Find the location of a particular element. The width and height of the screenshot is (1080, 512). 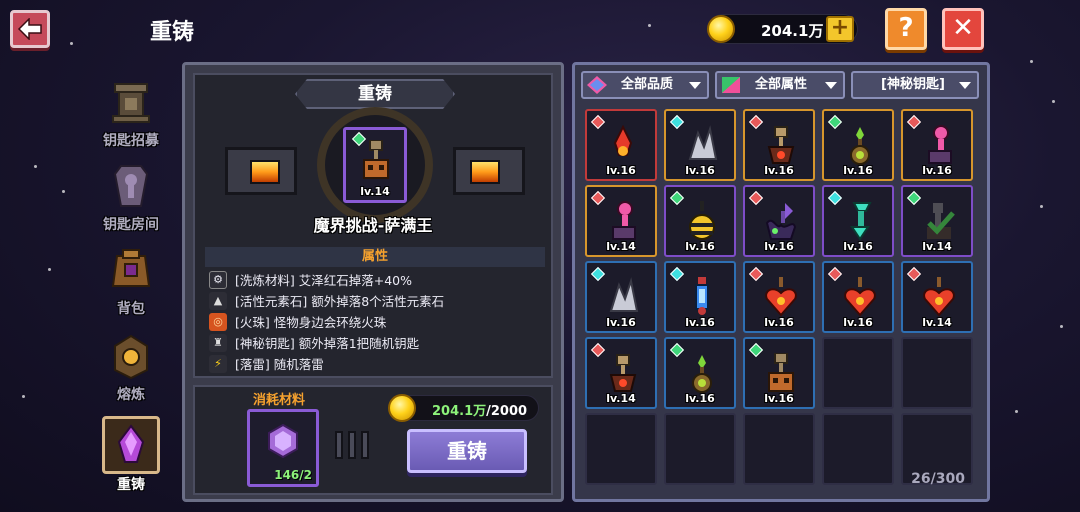

red-flame-key-icon is located at coordinates (623, 144).